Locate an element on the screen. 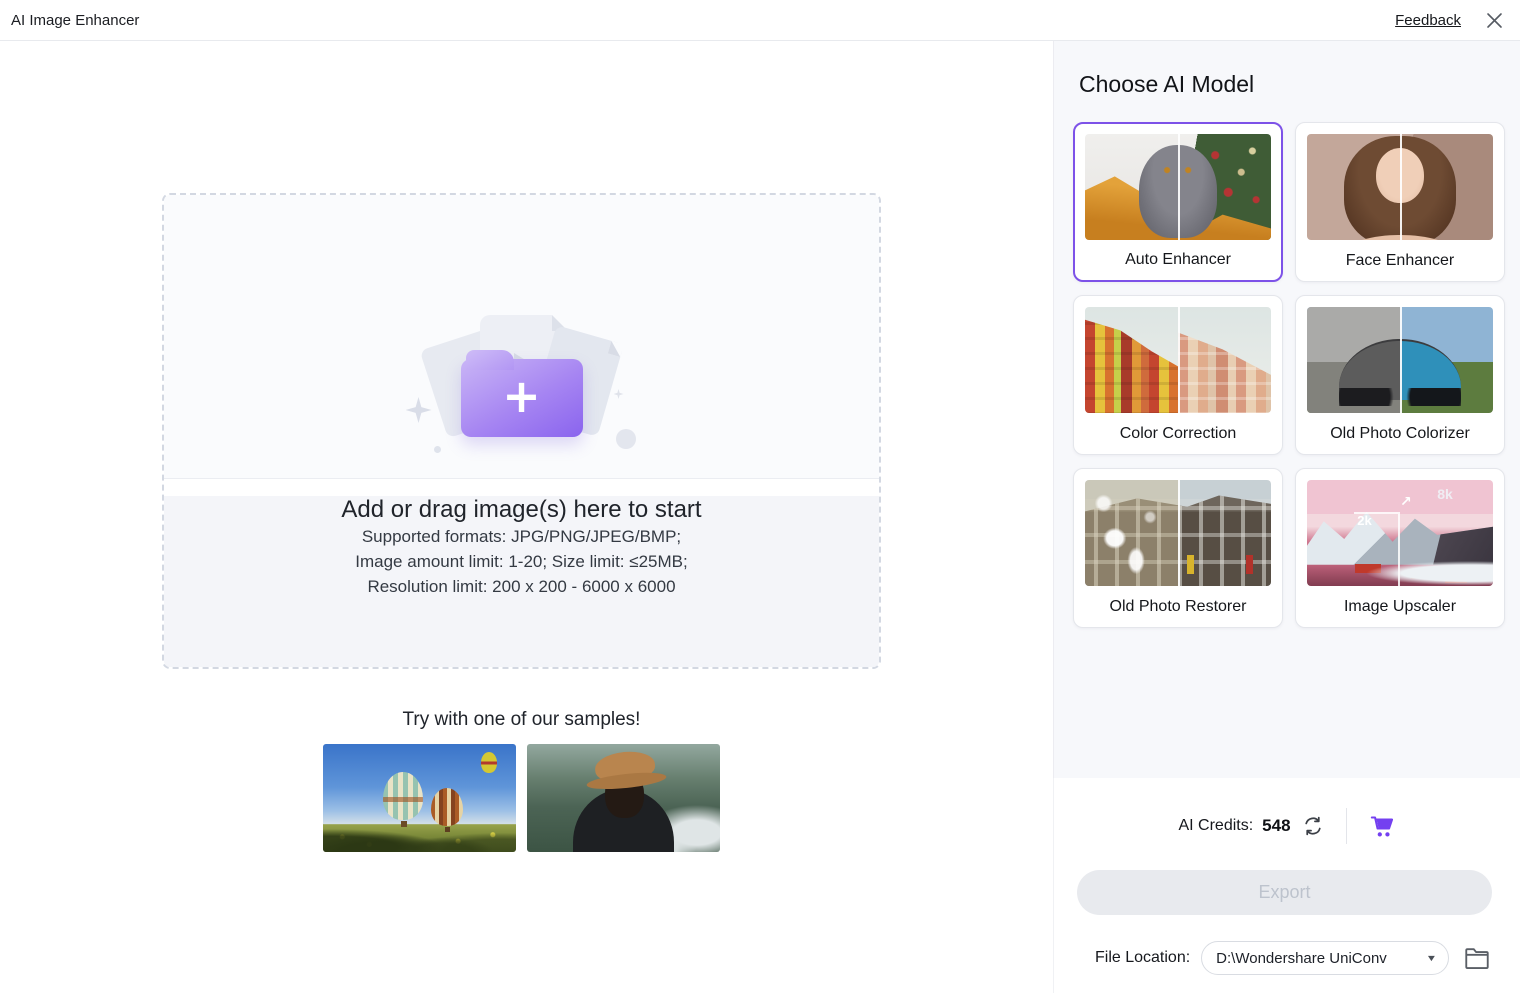  title-bar: AI Image Enhancer Feedback is located at coordinates (760, 20).